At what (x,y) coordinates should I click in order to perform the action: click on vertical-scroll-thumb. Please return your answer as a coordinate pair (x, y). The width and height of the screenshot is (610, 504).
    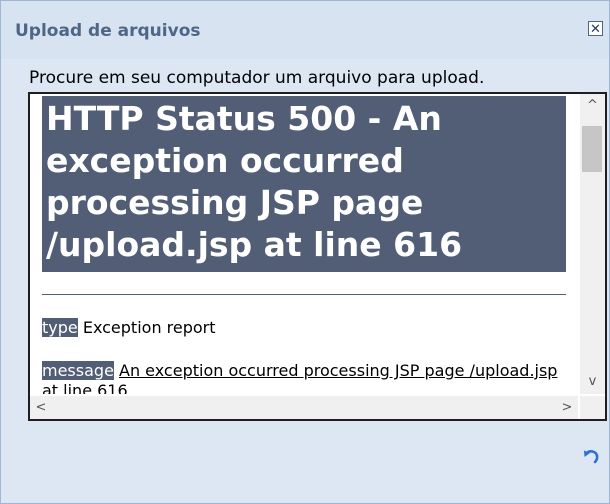
    Looking at the image, I should click on (592, 149).